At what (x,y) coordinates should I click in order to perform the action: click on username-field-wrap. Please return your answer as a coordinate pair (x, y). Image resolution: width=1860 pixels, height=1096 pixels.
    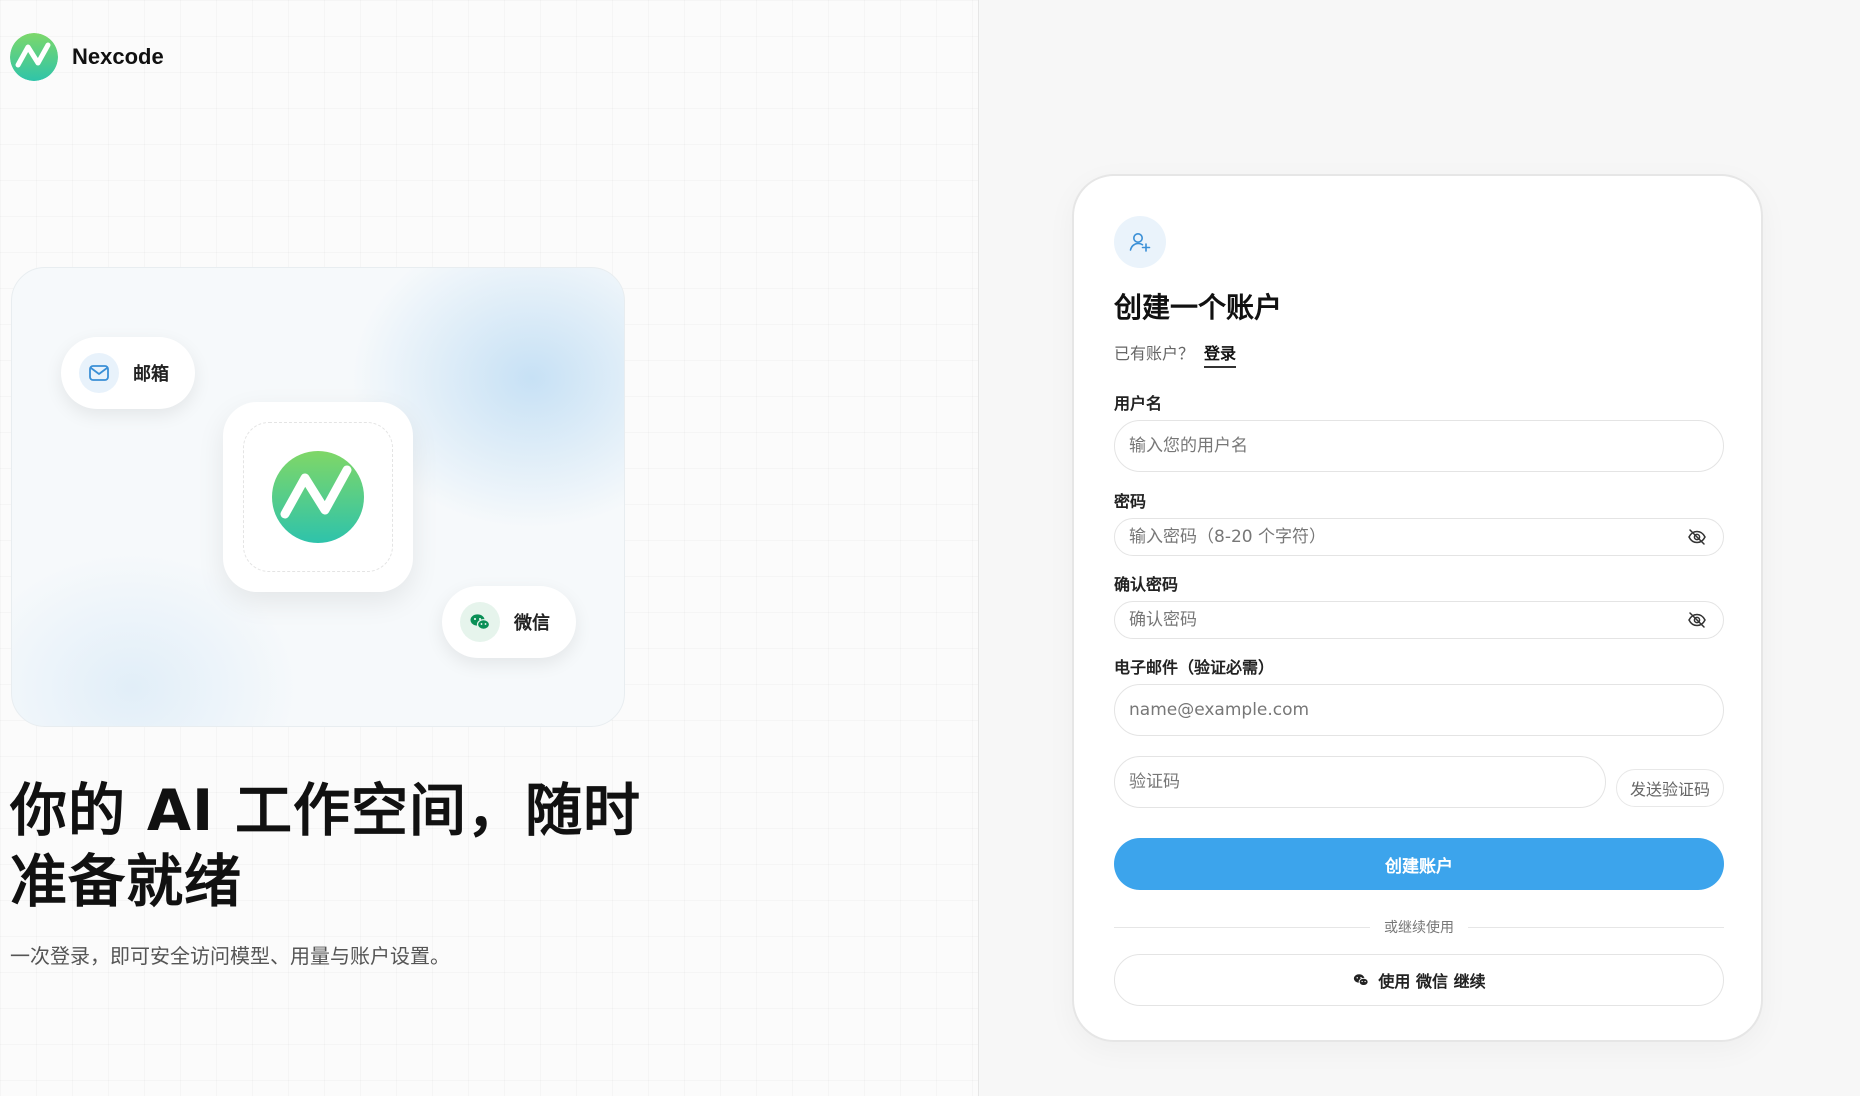
    Looking at the image, I should click on (1419, 446).